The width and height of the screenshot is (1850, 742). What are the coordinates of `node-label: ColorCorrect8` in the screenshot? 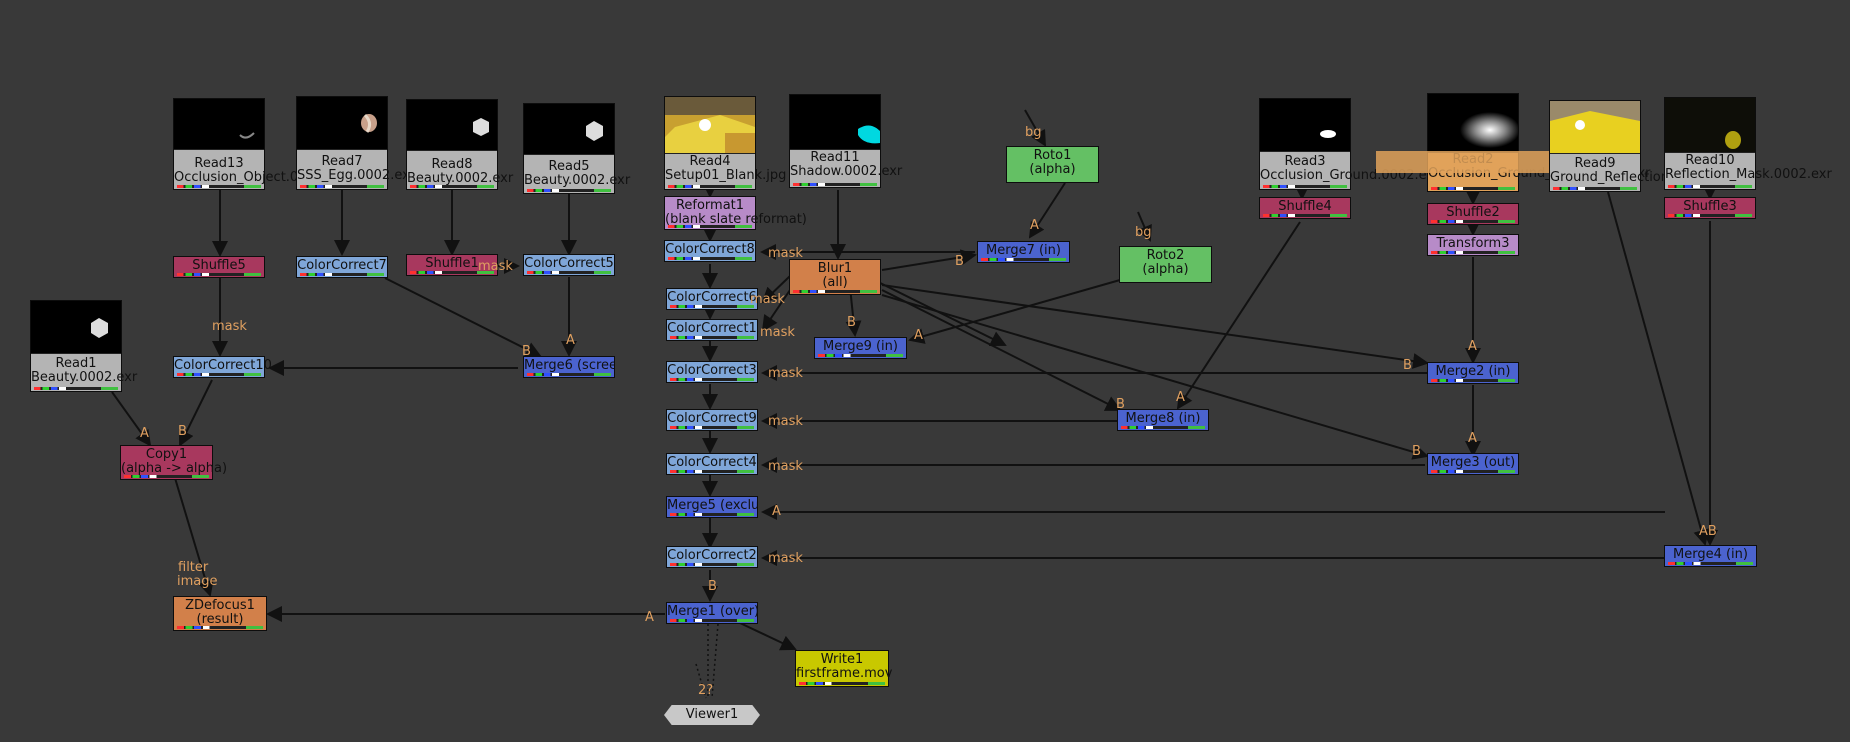 It's located at (710, 249).